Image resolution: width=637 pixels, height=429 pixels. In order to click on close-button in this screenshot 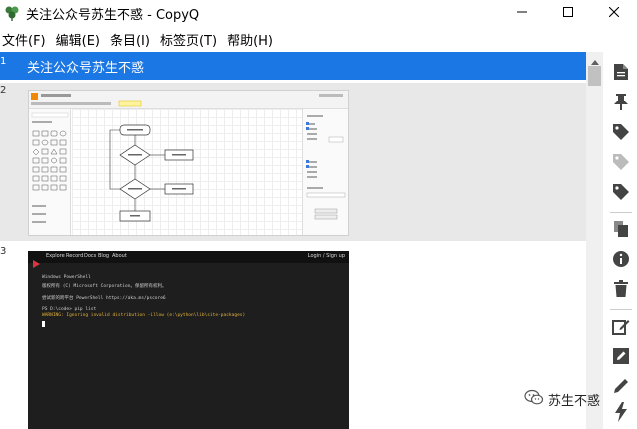, I will do `click(614, 12)`.